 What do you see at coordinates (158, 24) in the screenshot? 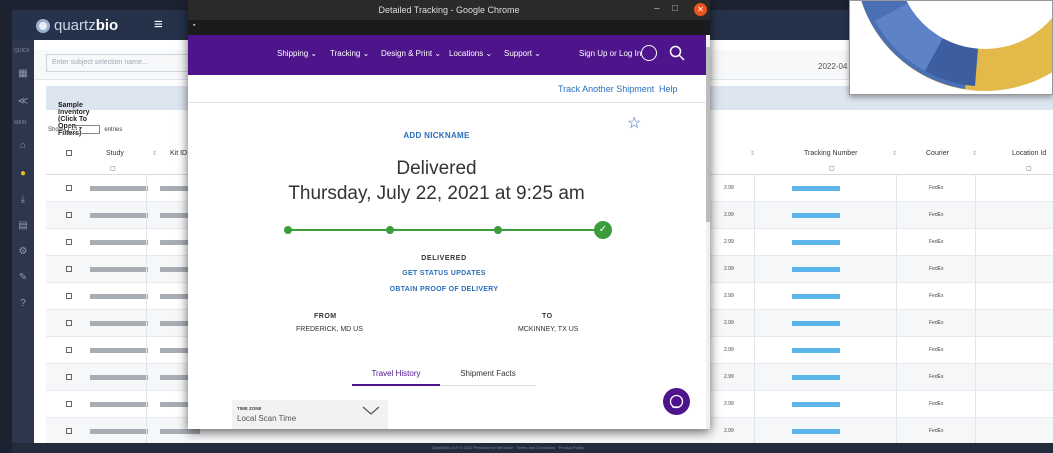
I see `hamburger-icon: ≡` at bounding box center [158, 24].